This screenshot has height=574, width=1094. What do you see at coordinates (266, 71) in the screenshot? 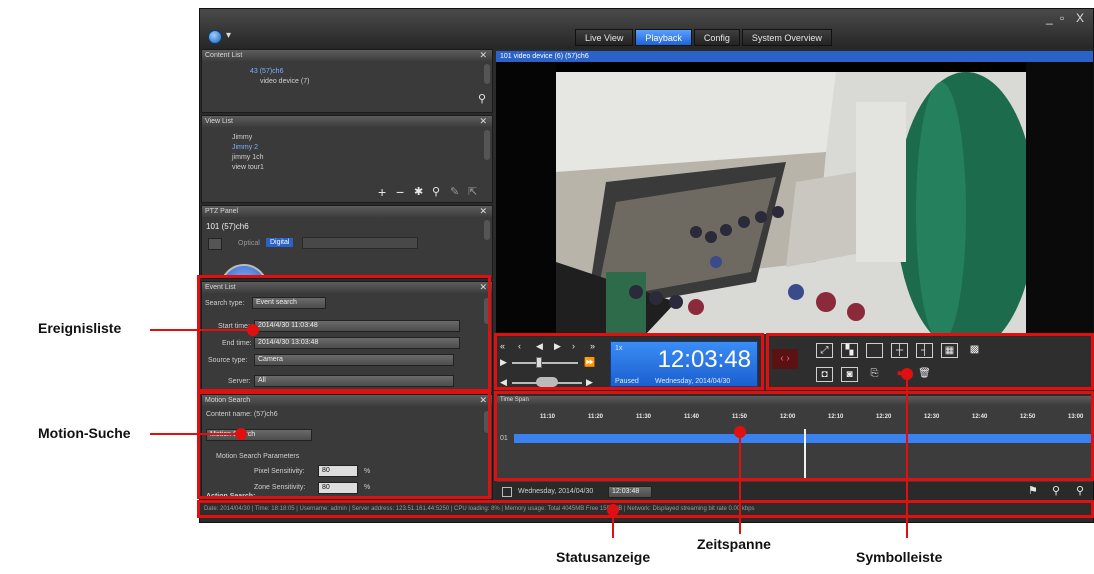
I see `tree-item-camera: 43 (57)ch6` at bounding box center [266, 71].